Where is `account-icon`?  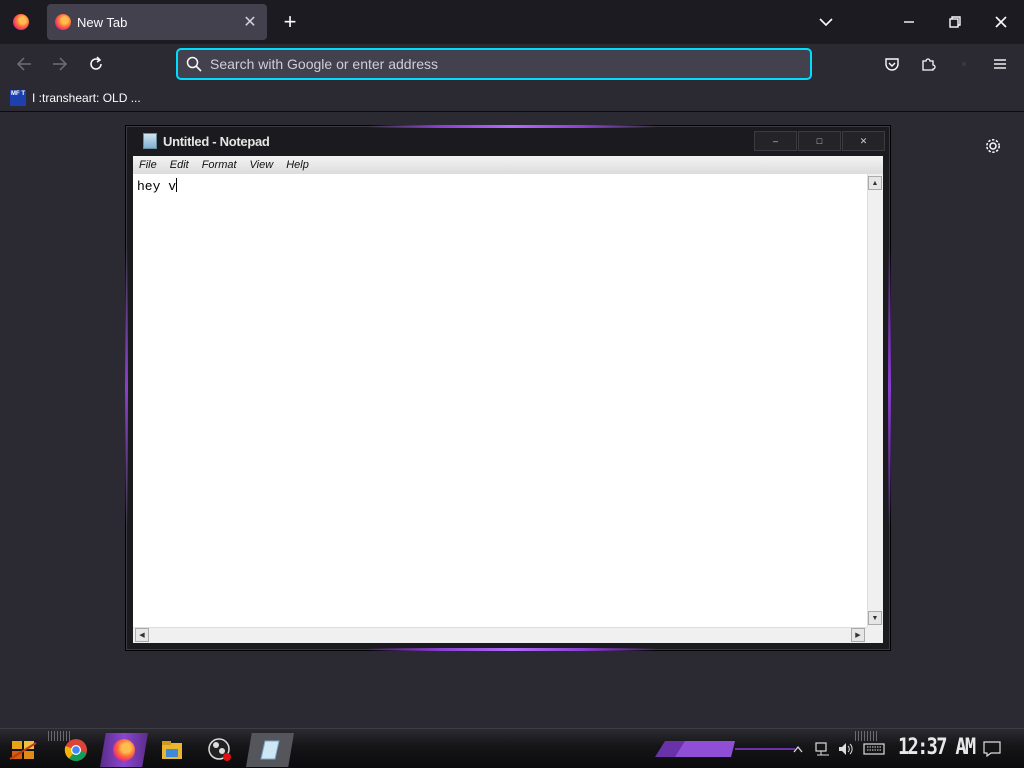
account-icon is located at coordinates (964, 64).